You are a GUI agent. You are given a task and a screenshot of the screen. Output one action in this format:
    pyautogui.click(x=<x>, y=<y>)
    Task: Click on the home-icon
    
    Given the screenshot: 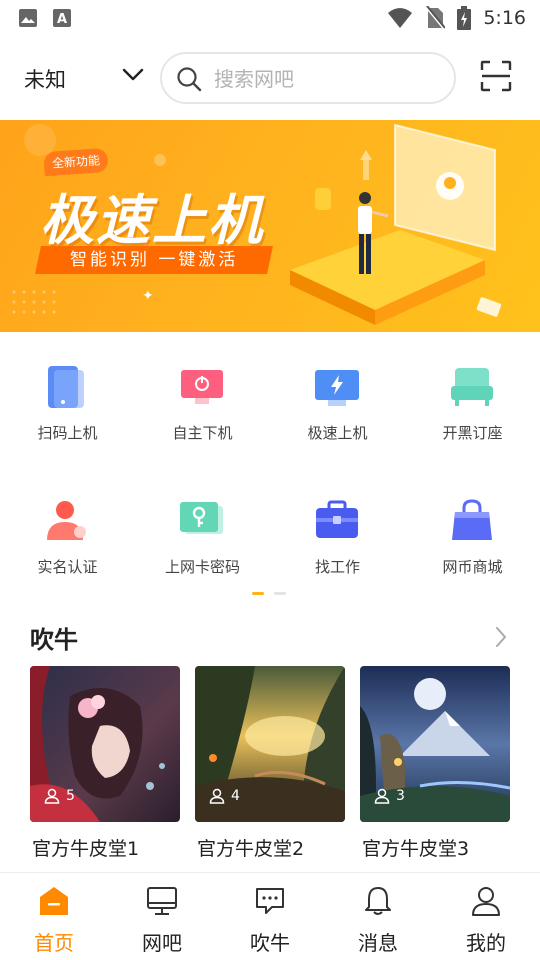 What is the action you would take?
    pyautogui.click(x=54, y=901)
    